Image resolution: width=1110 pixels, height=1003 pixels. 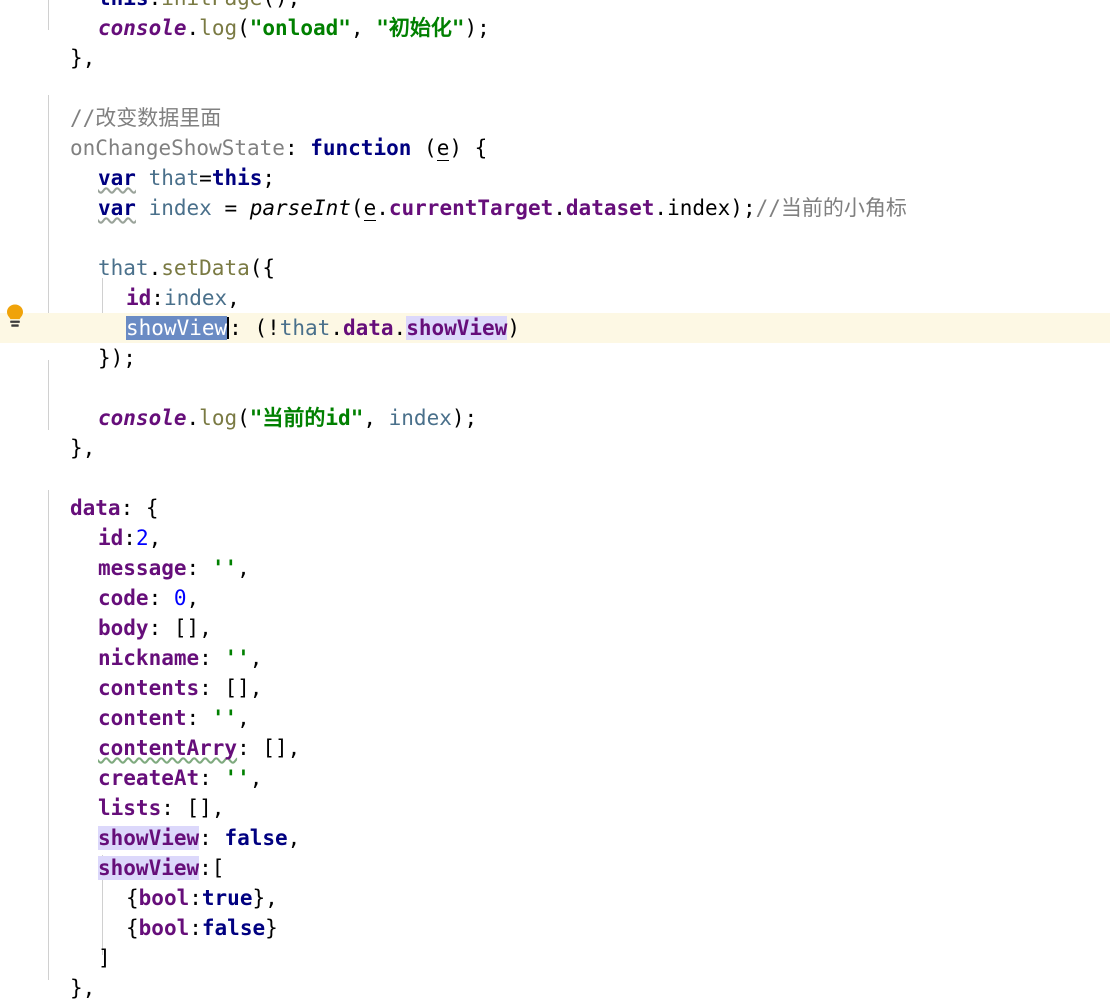 What do you see at coordinates (212, 868) in the screenshot?
I see `token: :[` at bounding box center [212, 868].